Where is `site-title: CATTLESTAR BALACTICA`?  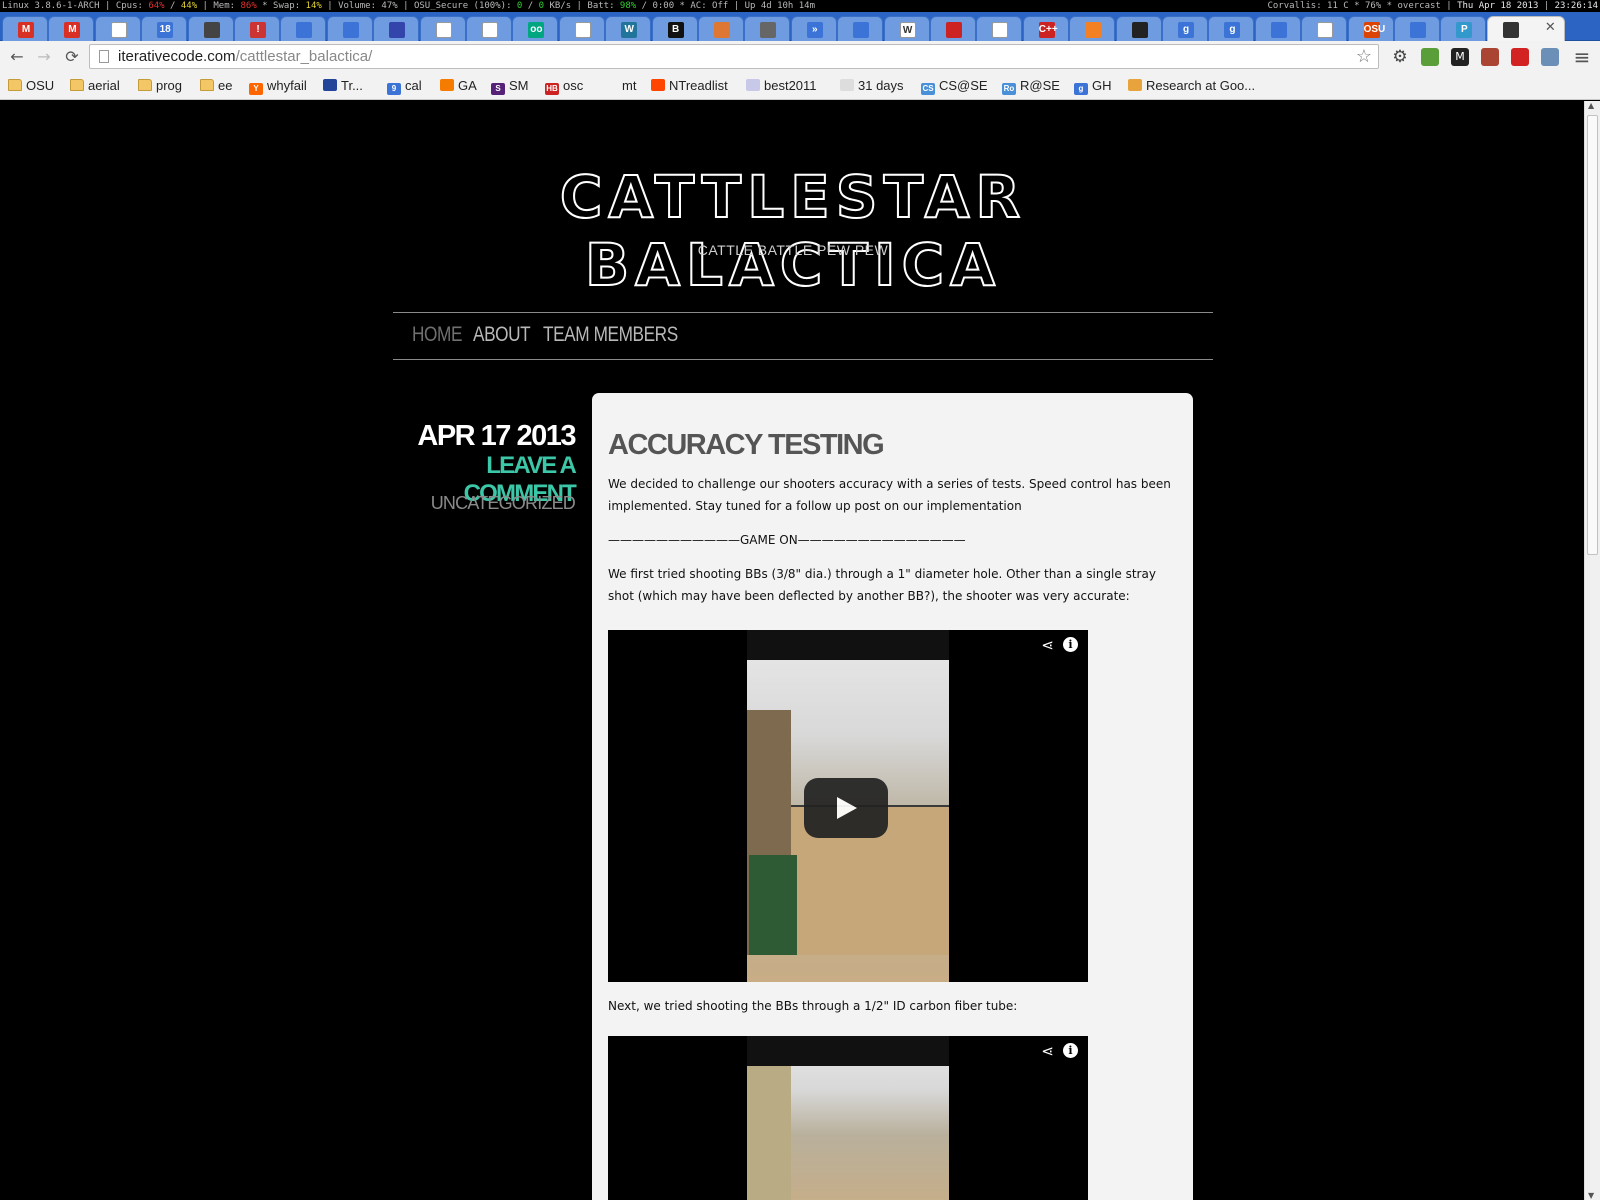
site-title: CATTLESTAR BALACTICA is located at coordinates (793, 231).